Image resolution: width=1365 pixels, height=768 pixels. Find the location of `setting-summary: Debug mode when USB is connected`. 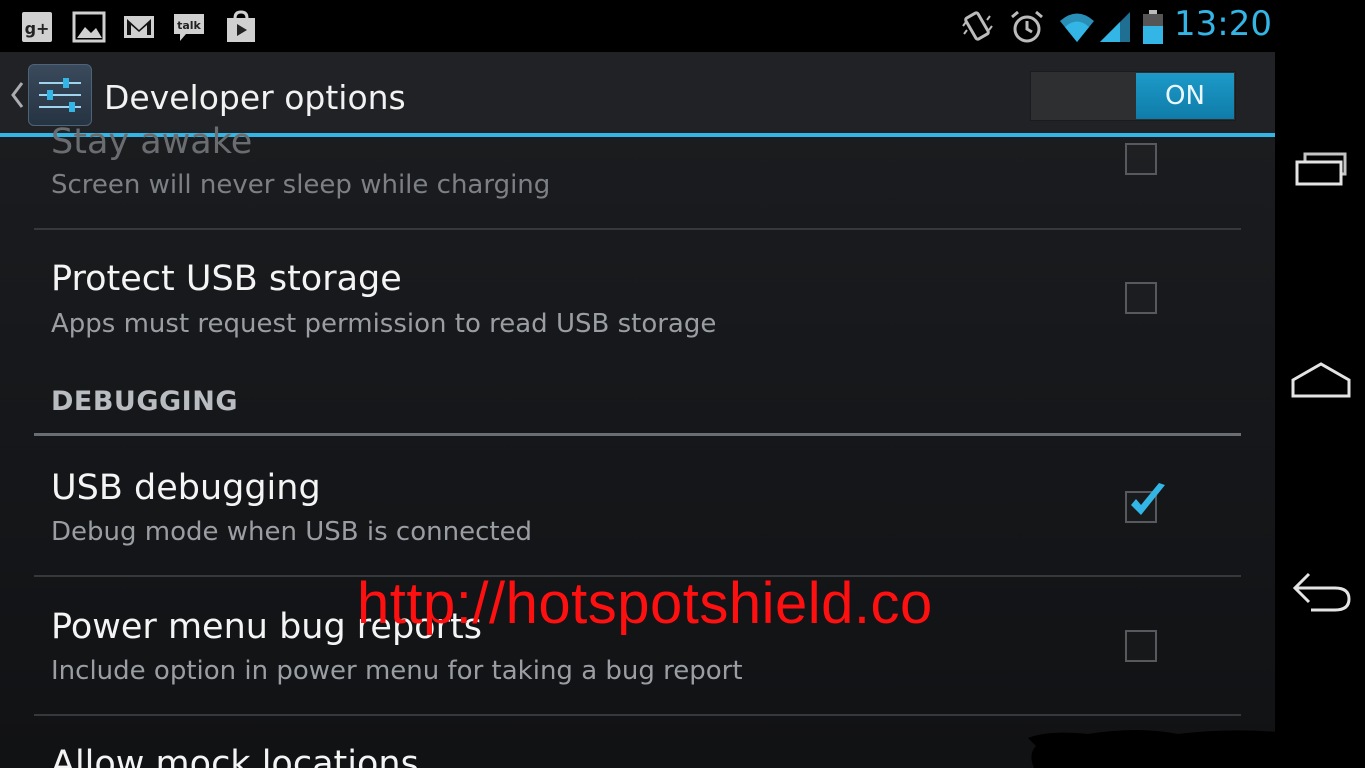

setting-summary: Debug mode when USB is connected is located at coordinates (292, 532).